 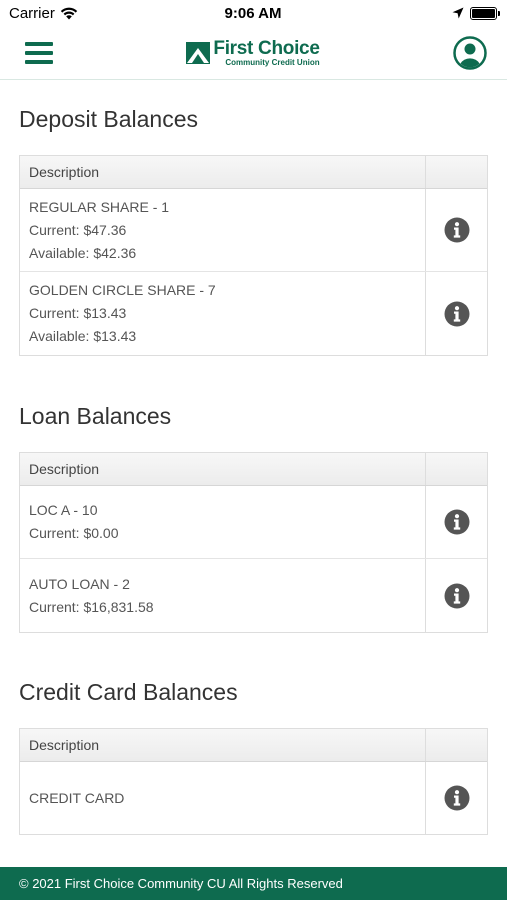 I want to click on logo-text: First Choice Community Credit Union, so click(x=266, y=52).